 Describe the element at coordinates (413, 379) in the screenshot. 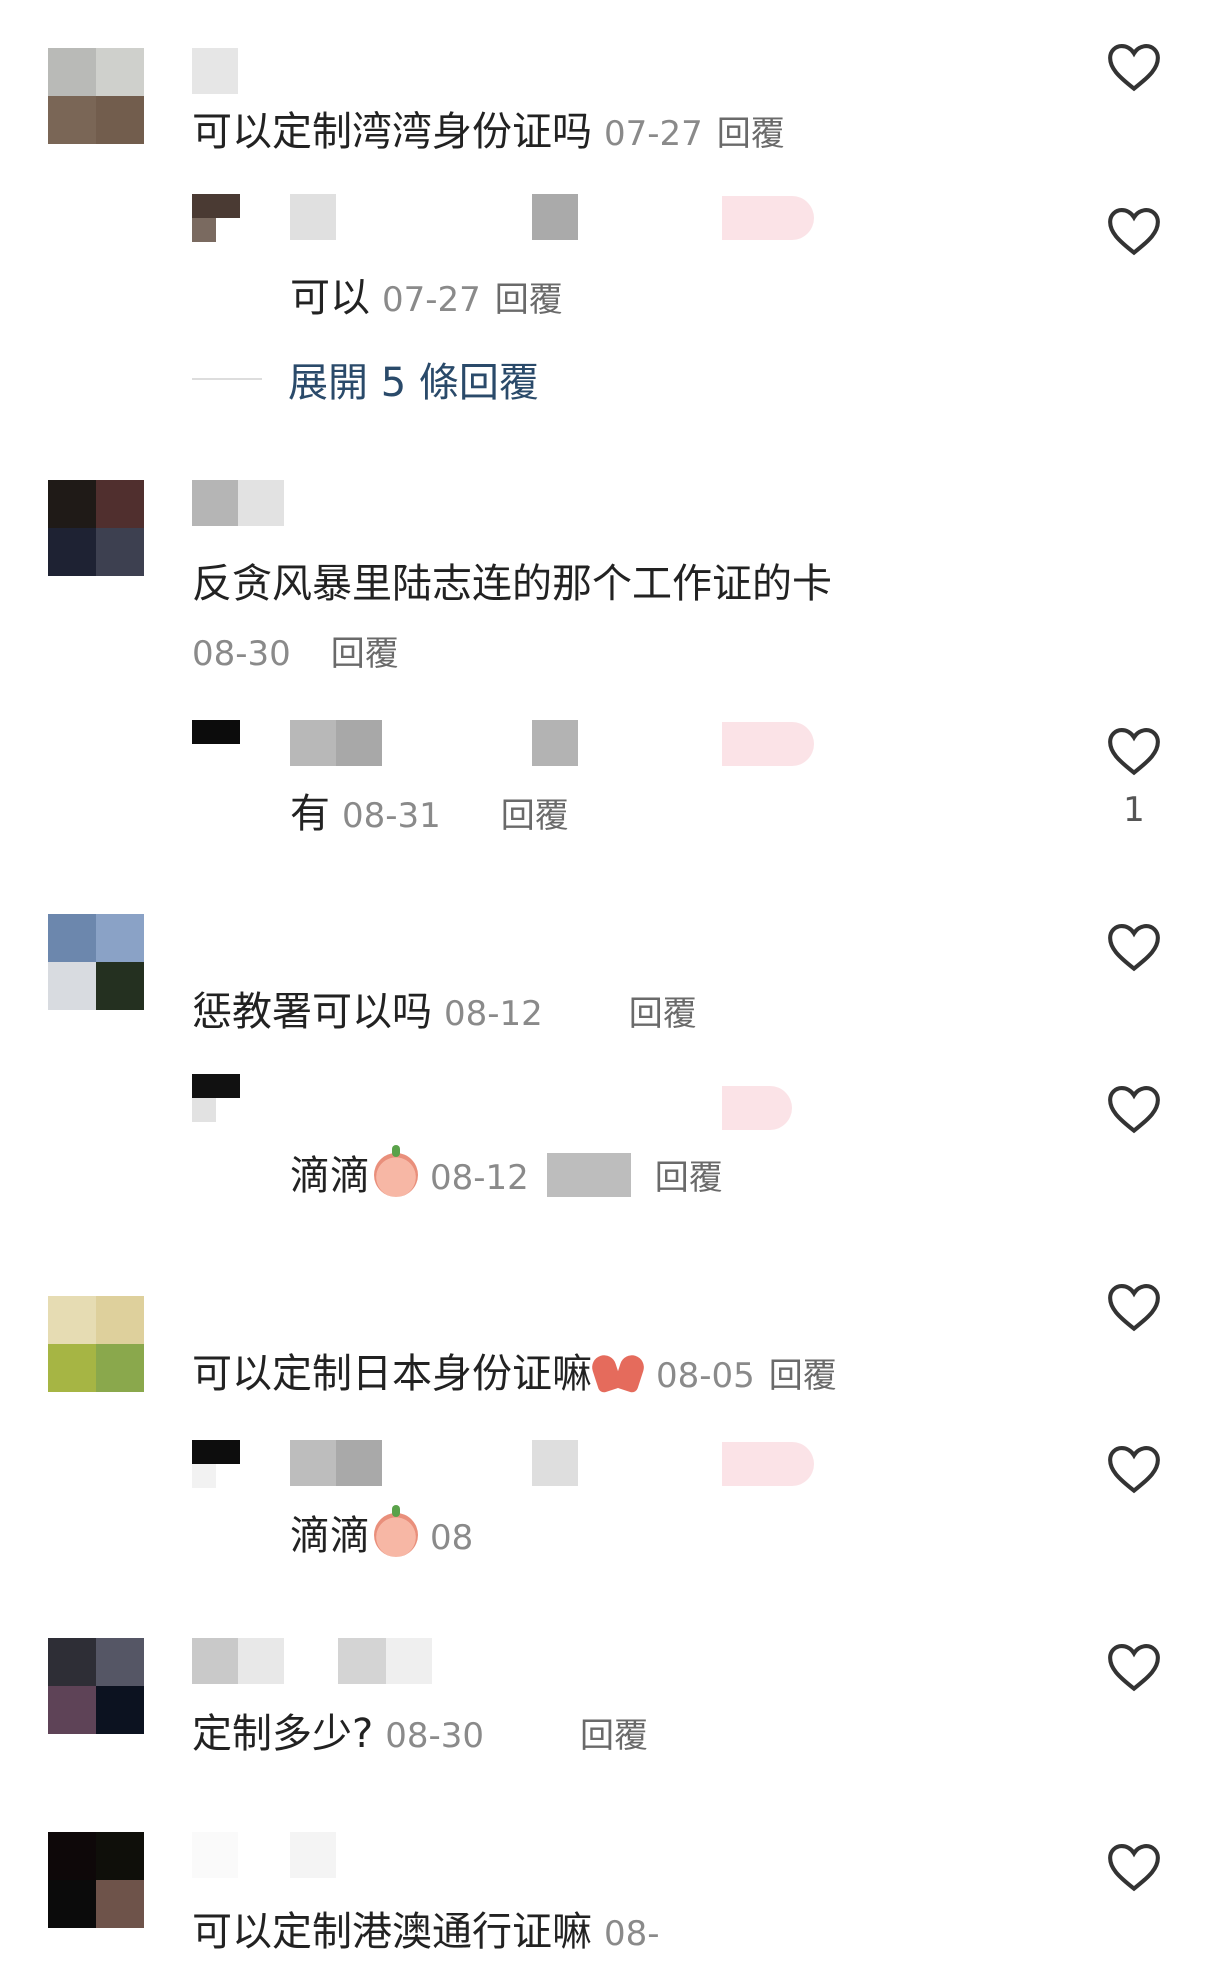

I see `expand-replies-label: 展開 5 條回覆` at that location.